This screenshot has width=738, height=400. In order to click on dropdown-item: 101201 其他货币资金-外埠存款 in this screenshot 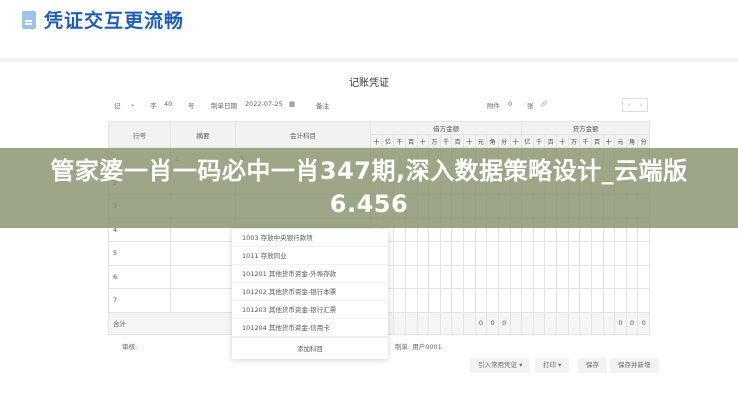, I will do `click(310, 274)`.